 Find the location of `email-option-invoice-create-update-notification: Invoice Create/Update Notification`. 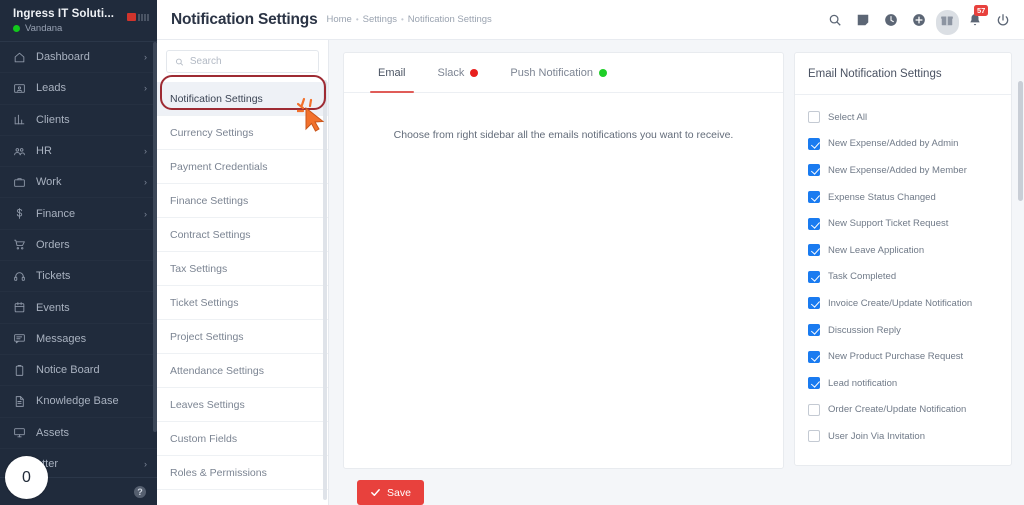

email-option-invoice-create-update-notification: Invoice Create/Update Notification is located at coordinates (903, 303).